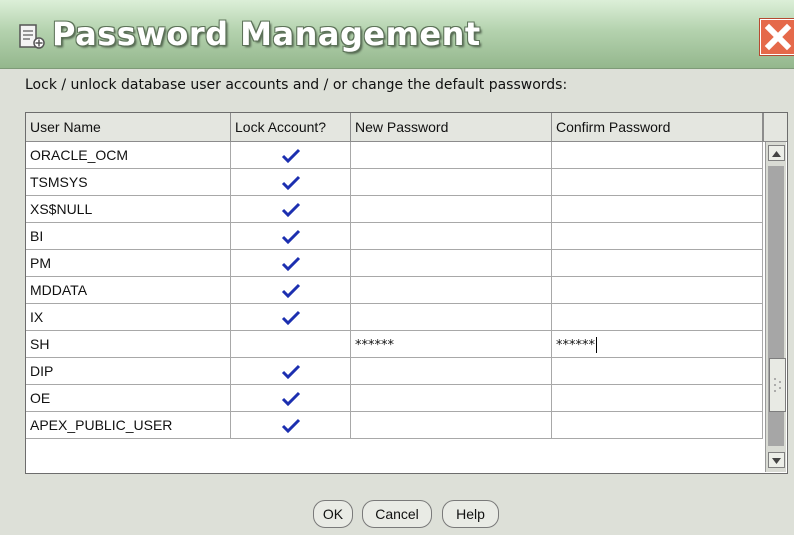  I want to click on table-row: XS$NULL, so click(394, 209).